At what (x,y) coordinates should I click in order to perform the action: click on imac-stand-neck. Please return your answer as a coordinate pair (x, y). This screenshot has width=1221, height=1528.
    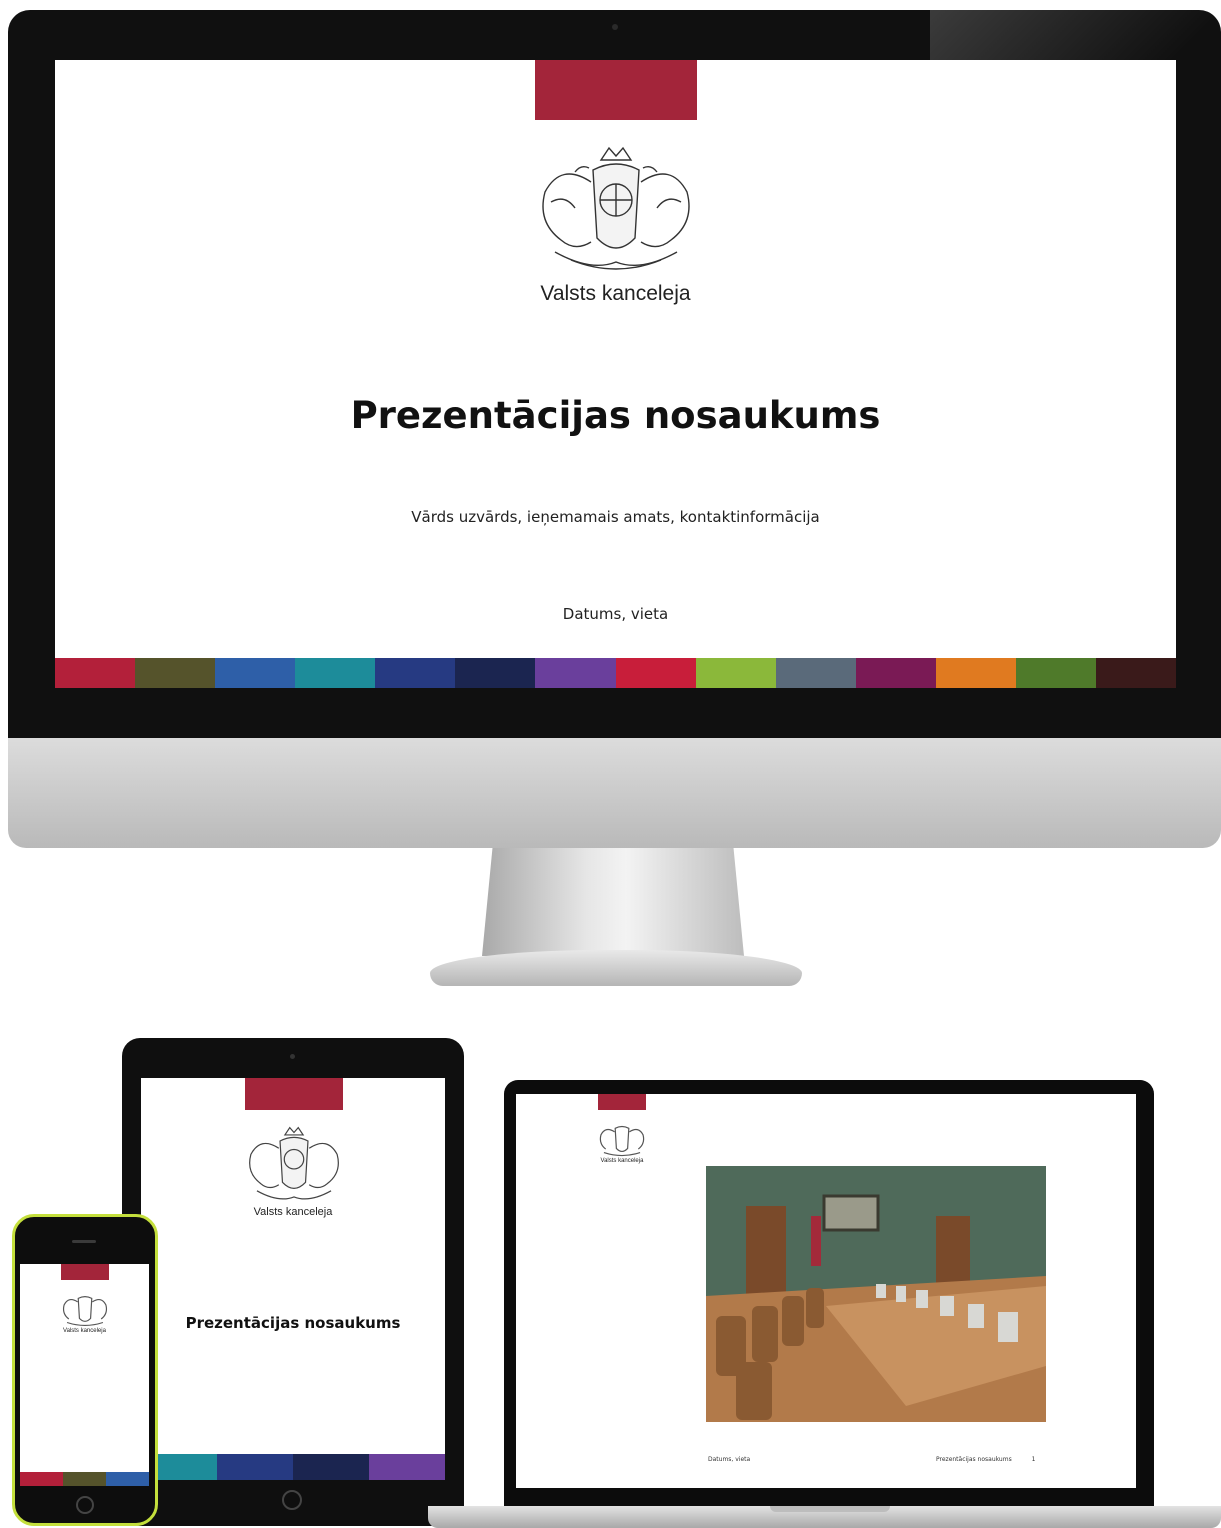
    Looking at the image, I should click on (613, 902).